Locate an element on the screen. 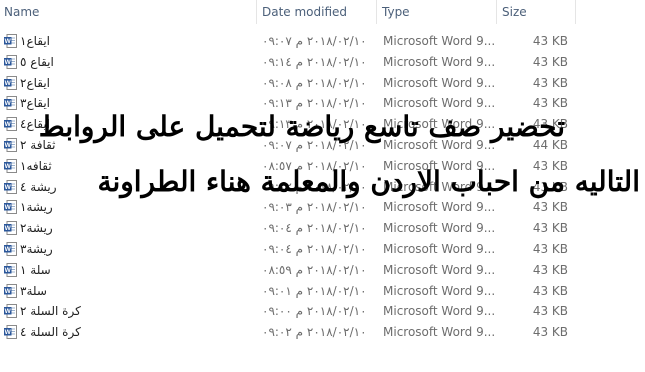  file-name: ايقاع ٥ is located at coordinates (37, 61).